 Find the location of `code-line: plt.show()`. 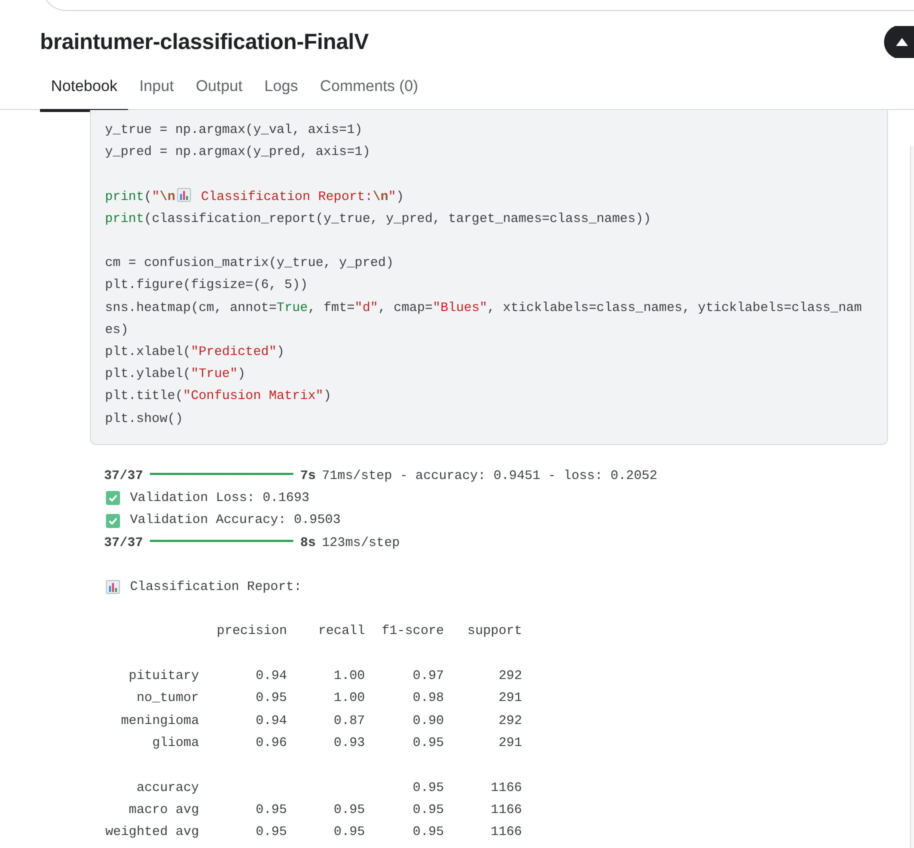

code-line: plt.show() is located at coordinates (144, 419).